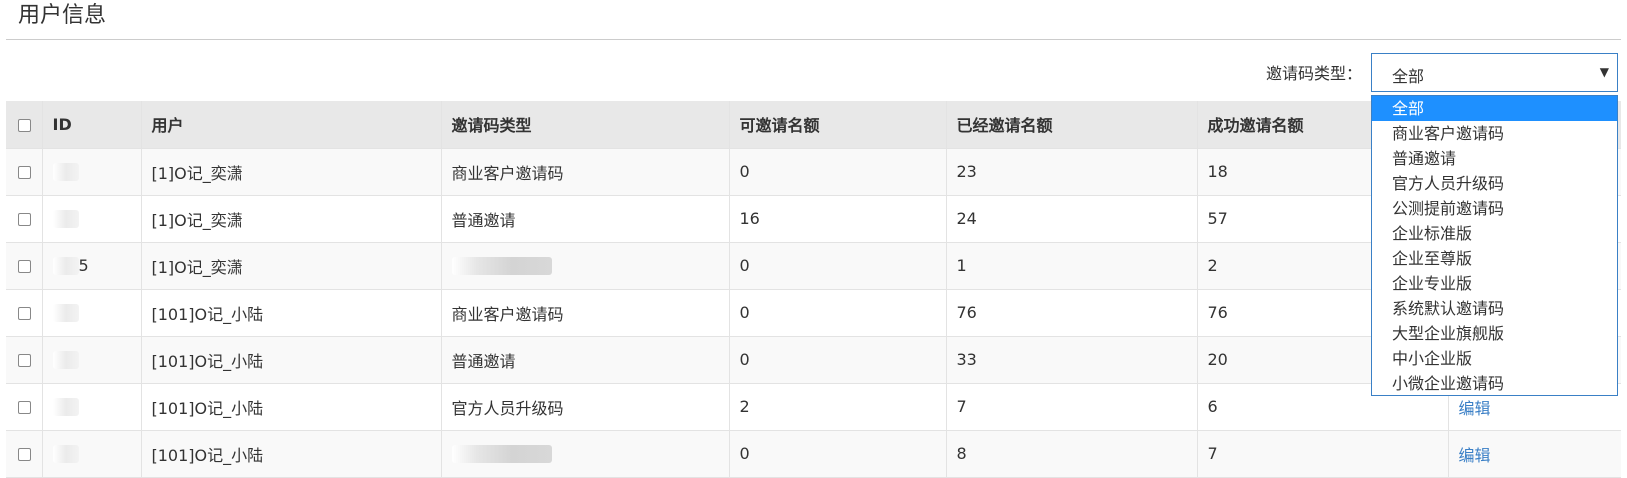  I want to click on title-divider, so click(813, 39).